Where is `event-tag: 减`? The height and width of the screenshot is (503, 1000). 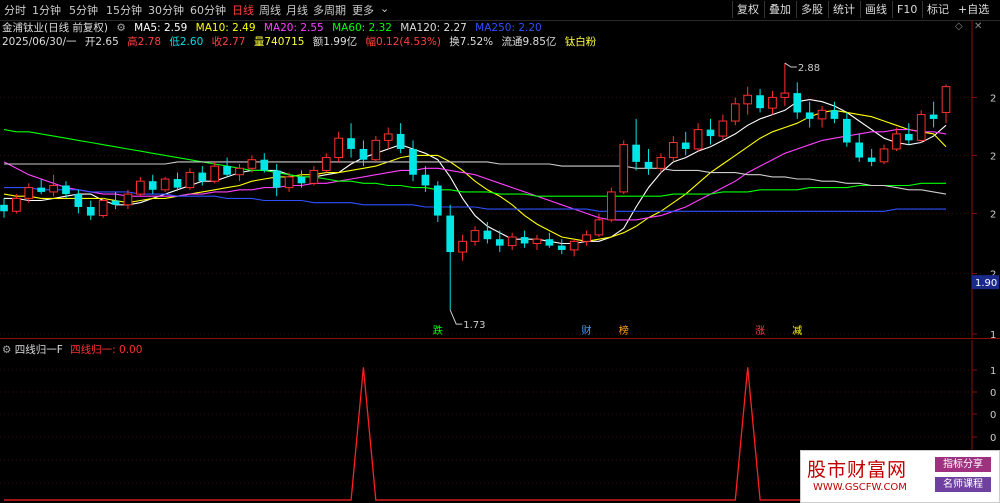 event-tag: 减 is located at coordinates (797, 331).